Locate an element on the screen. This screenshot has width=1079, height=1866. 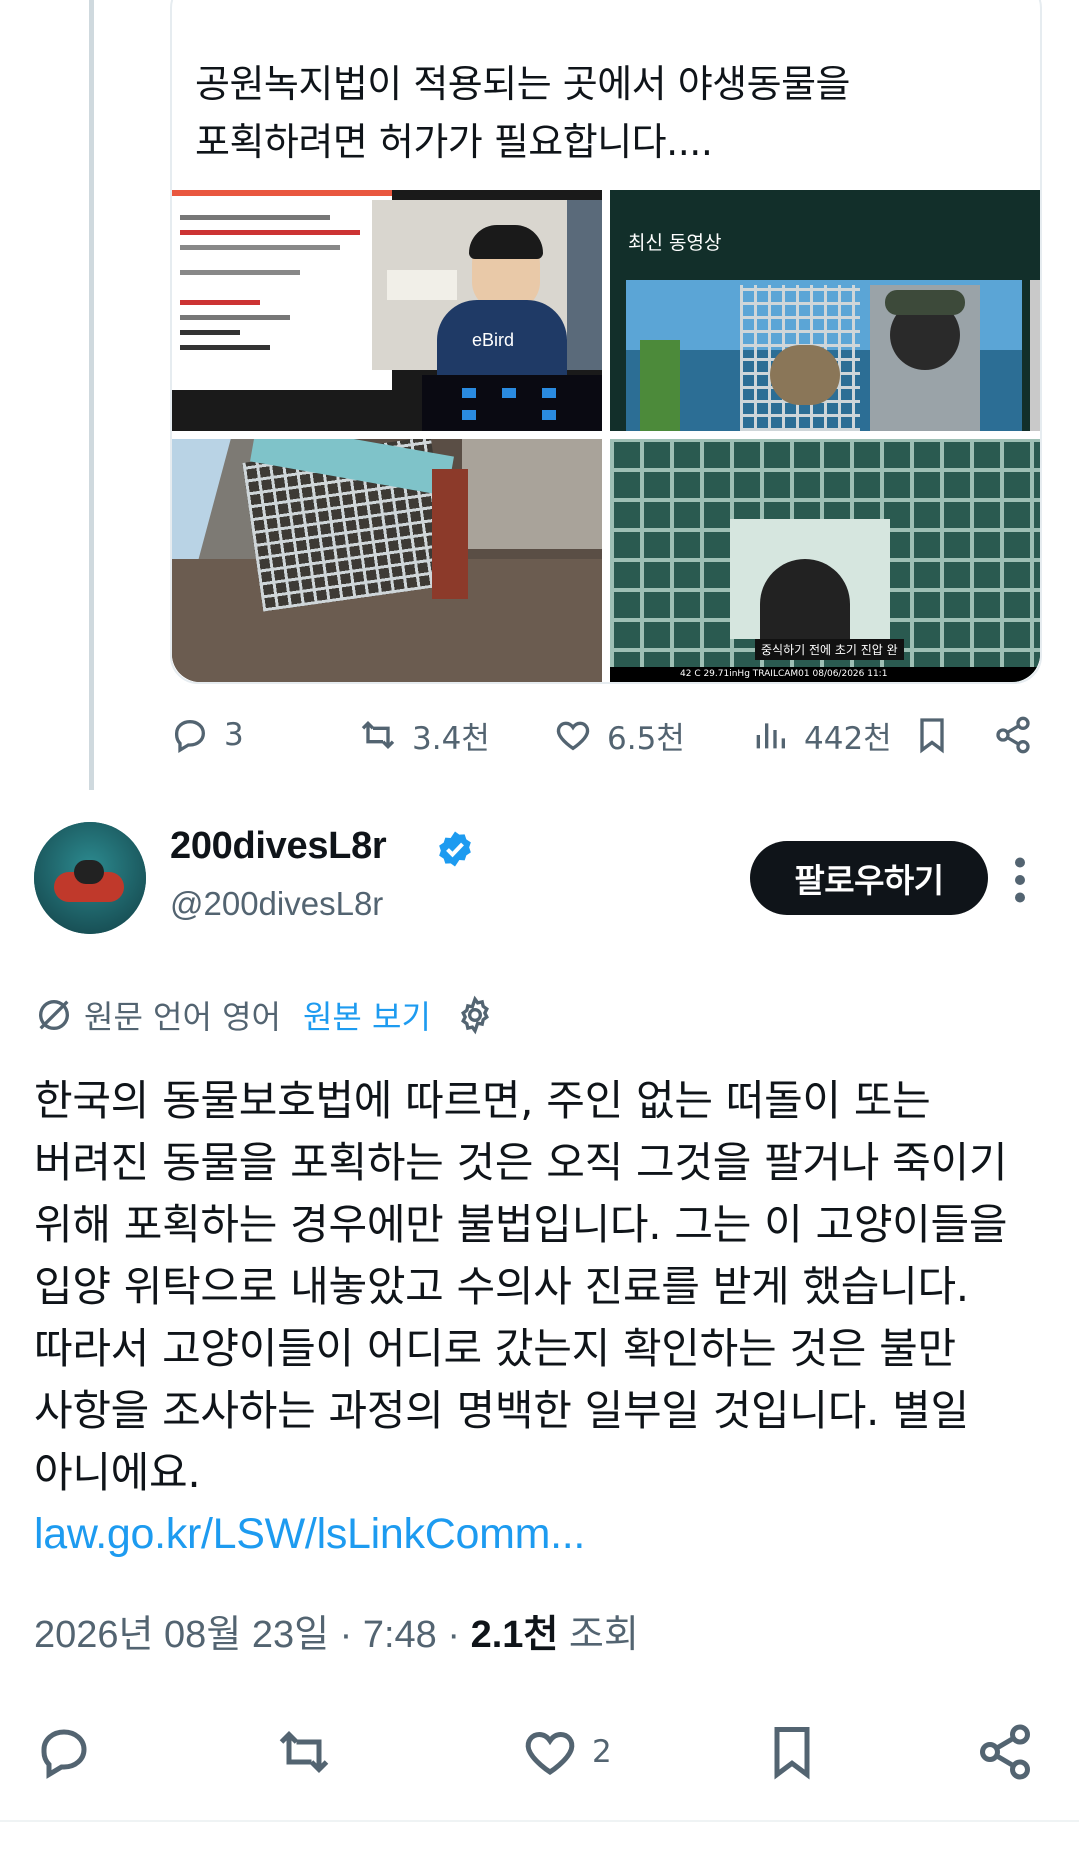
bookmark-button is located at coordinates (939, 735).